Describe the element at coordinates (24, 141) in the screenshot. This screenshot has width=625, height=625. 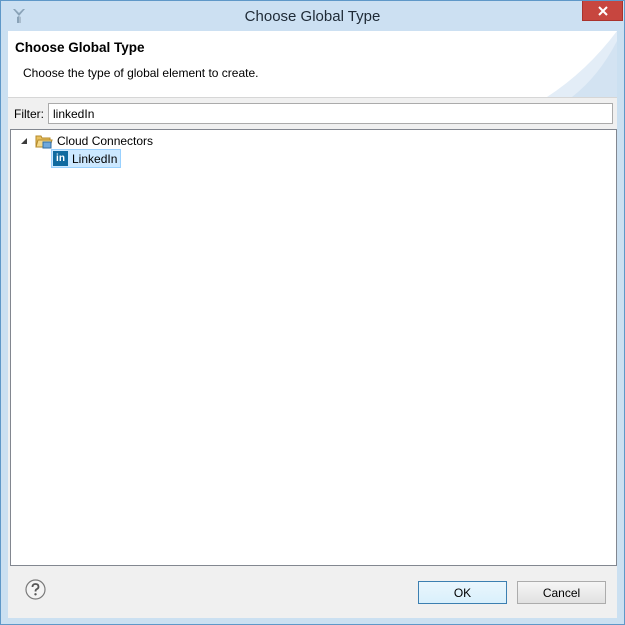
I see `expanded-arrow-icon` at that location.